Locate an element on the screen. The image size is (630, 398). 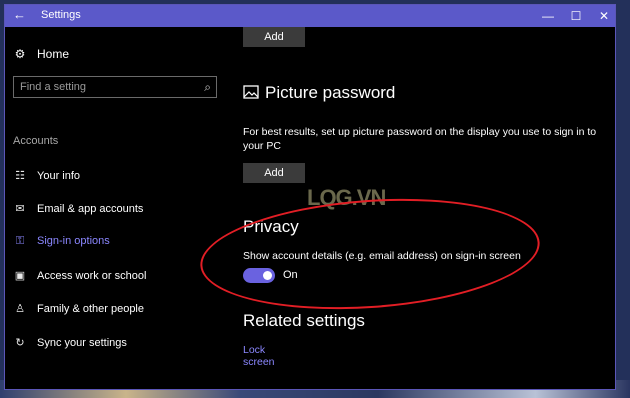
section-header-accounts: Accounts is located at coordinates (36, 141).